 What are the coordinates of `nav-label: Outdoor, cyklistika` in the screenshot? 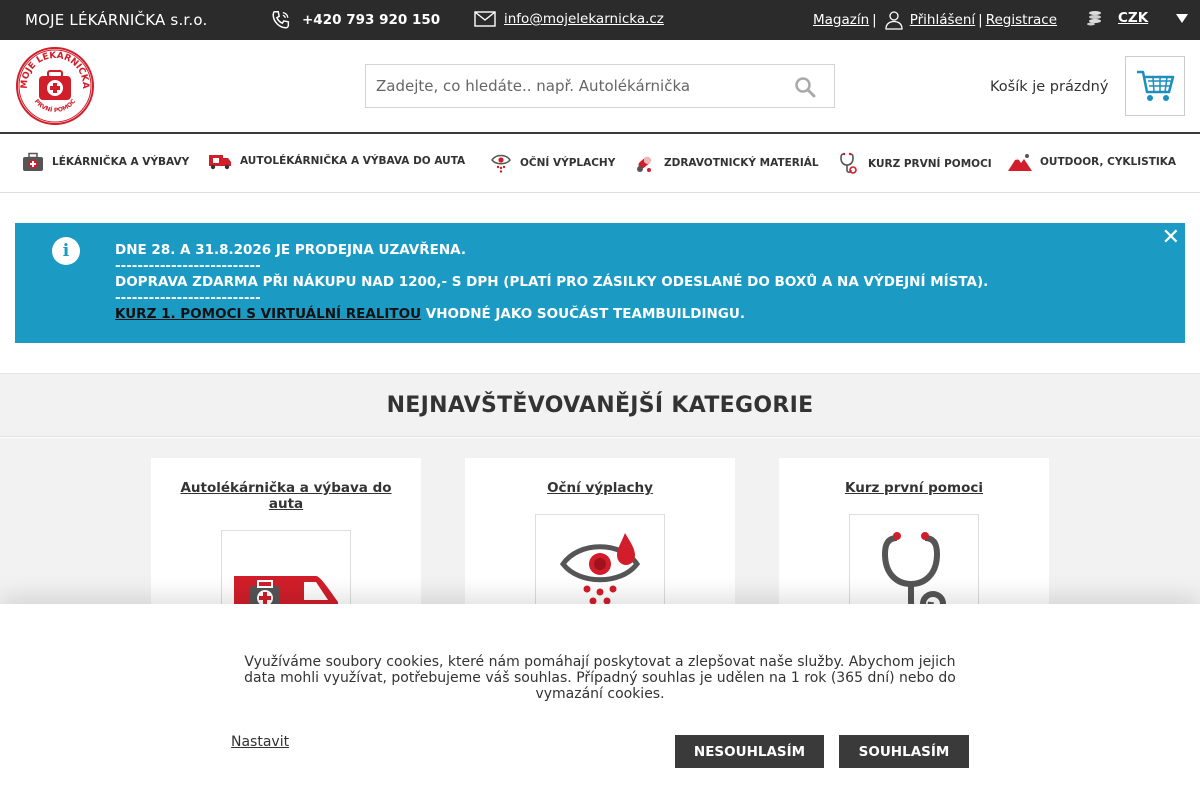 It's located at (1108, 162).